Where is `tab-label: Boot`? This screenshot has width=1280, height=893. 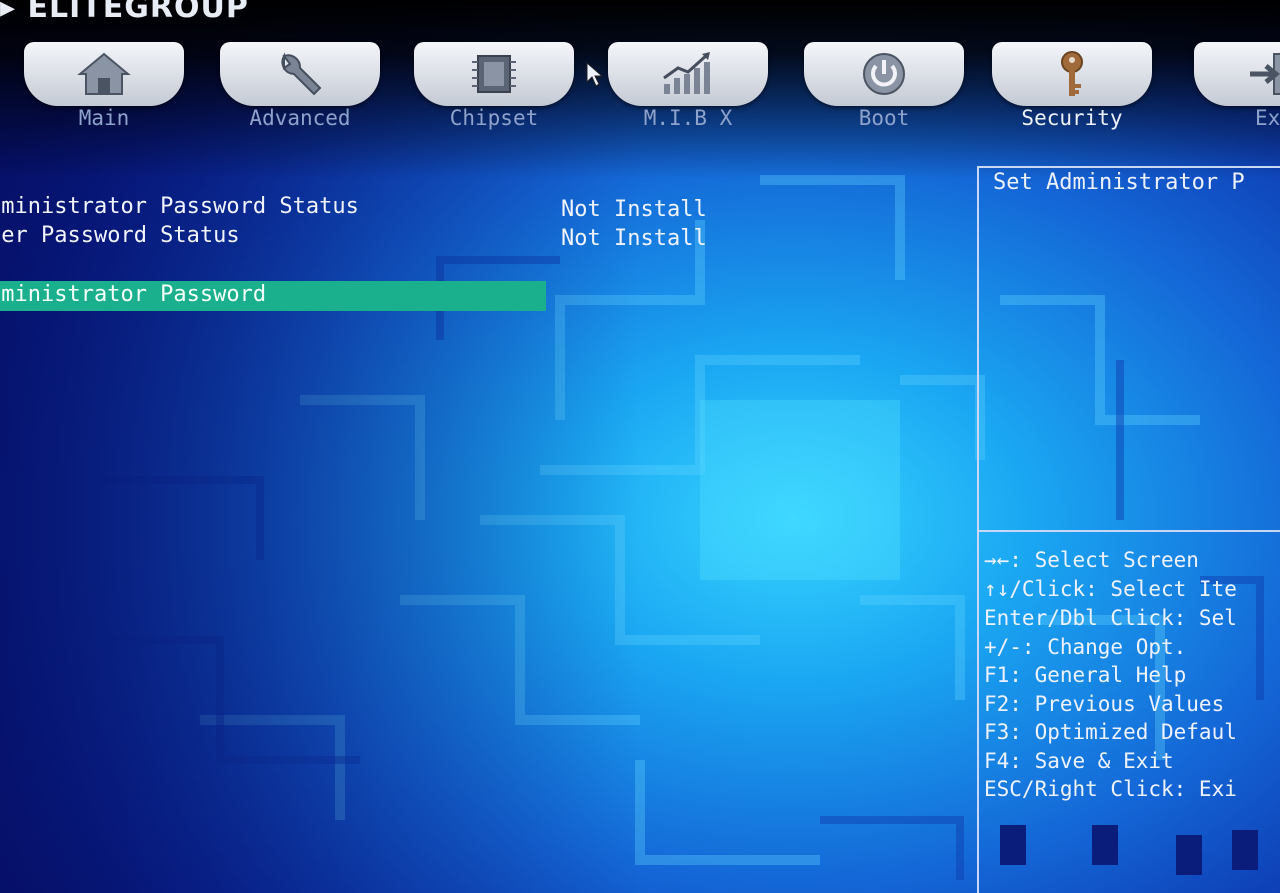 tab-label: Boot is located at coordinates (884, 118).